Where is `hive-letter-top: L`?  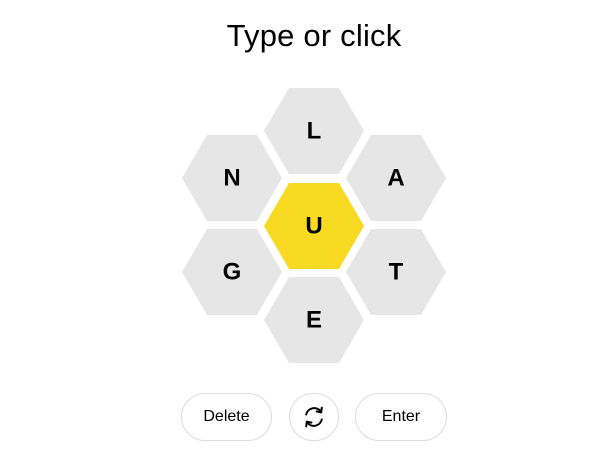 hive-letter-top: L is located at coordinates (314, 131).